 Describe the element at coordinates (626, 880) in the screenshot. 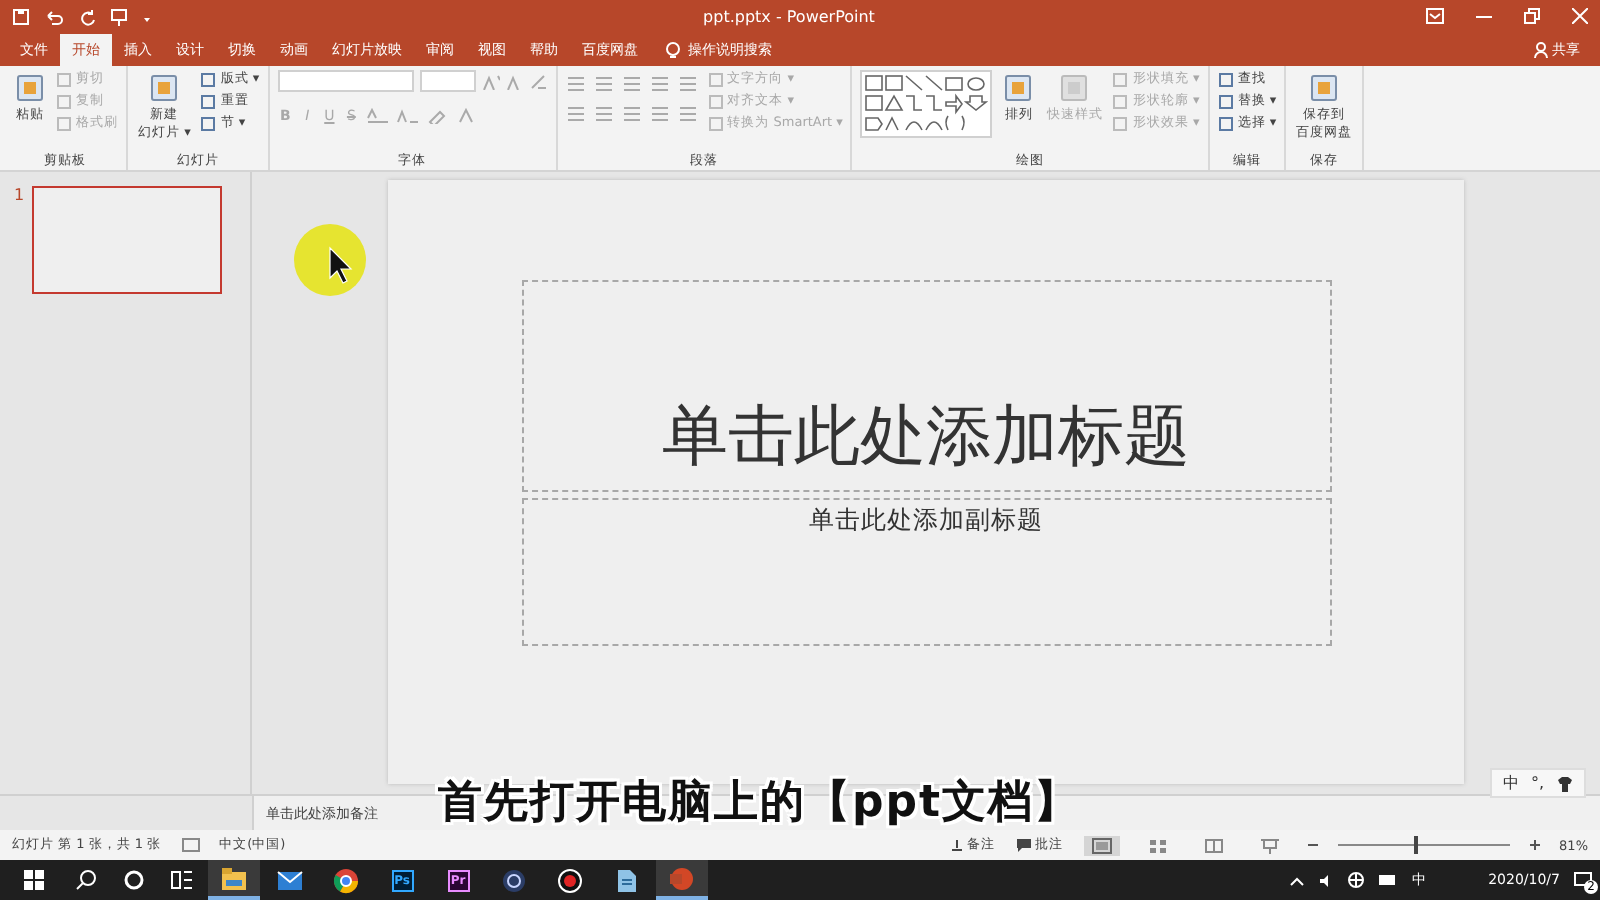

I see `doc-icon` at that location.